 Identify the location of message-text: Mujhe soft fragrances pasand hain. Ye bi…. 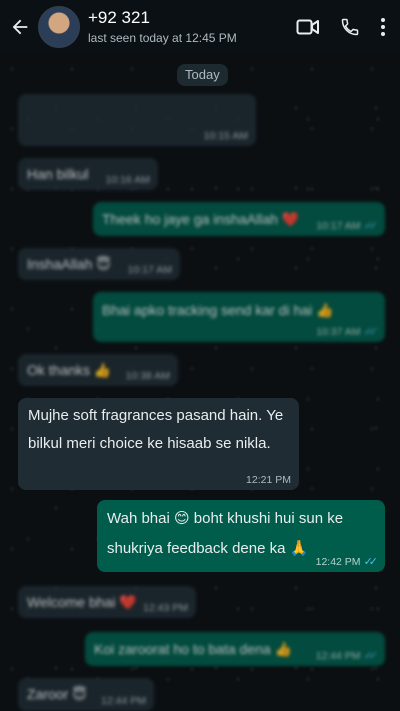
(156, 429).